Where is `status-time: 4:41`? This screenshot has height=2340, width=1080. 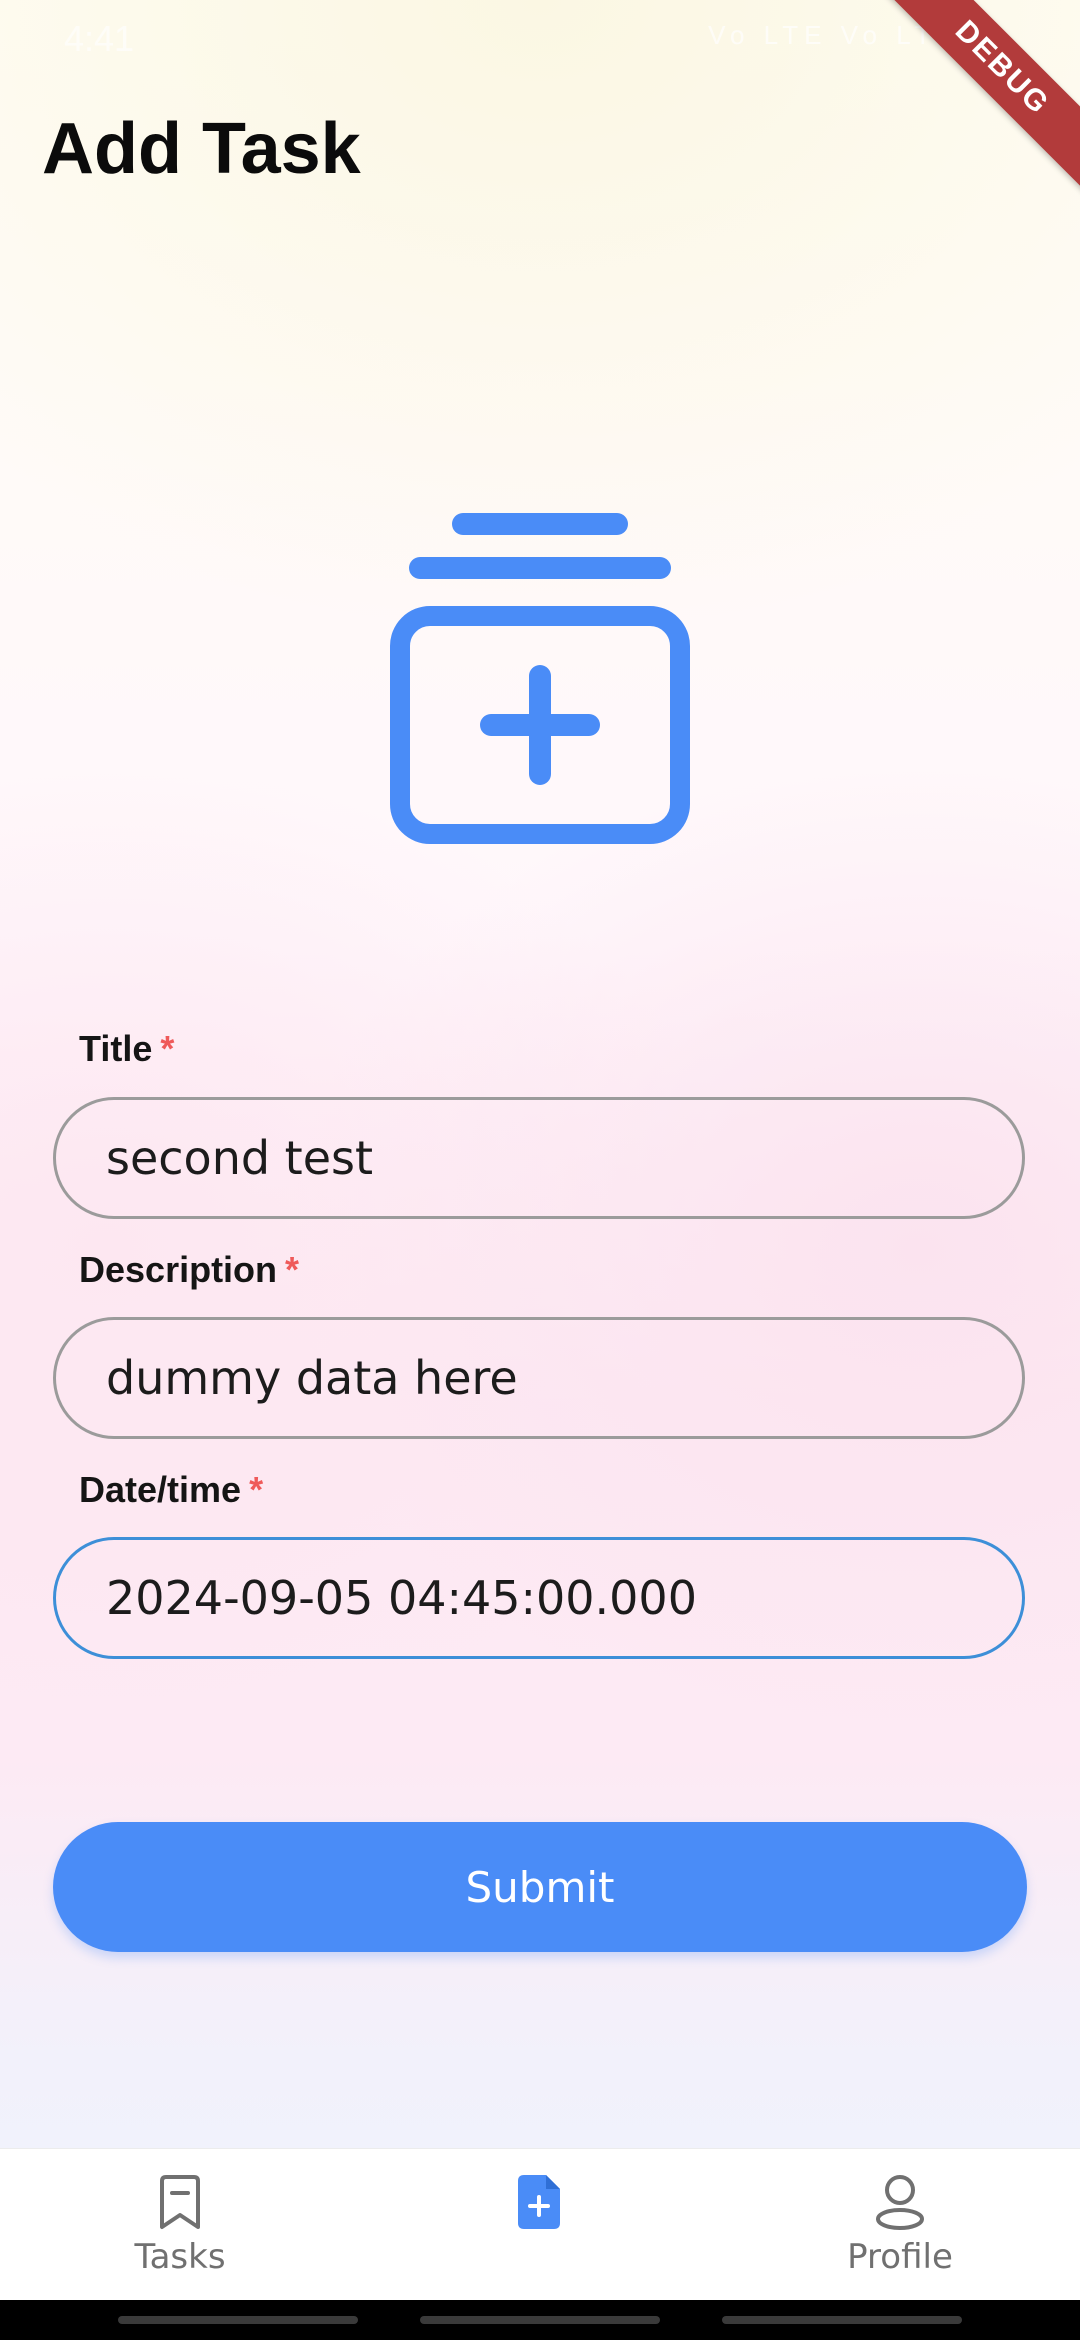
status-time: 4:41 is located at coordinates (99, 38).